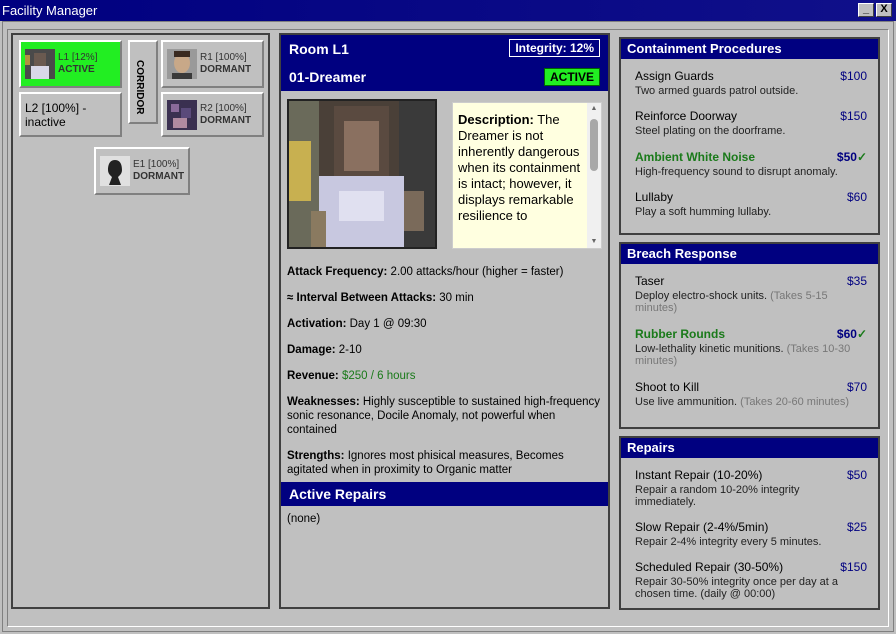 Image resolution: width=896 pixels, height=634 pixels. What do you see at coordinates (650, 281) in the screenshot?
I see `option-name: Taser` at bounding box center [650, 281].